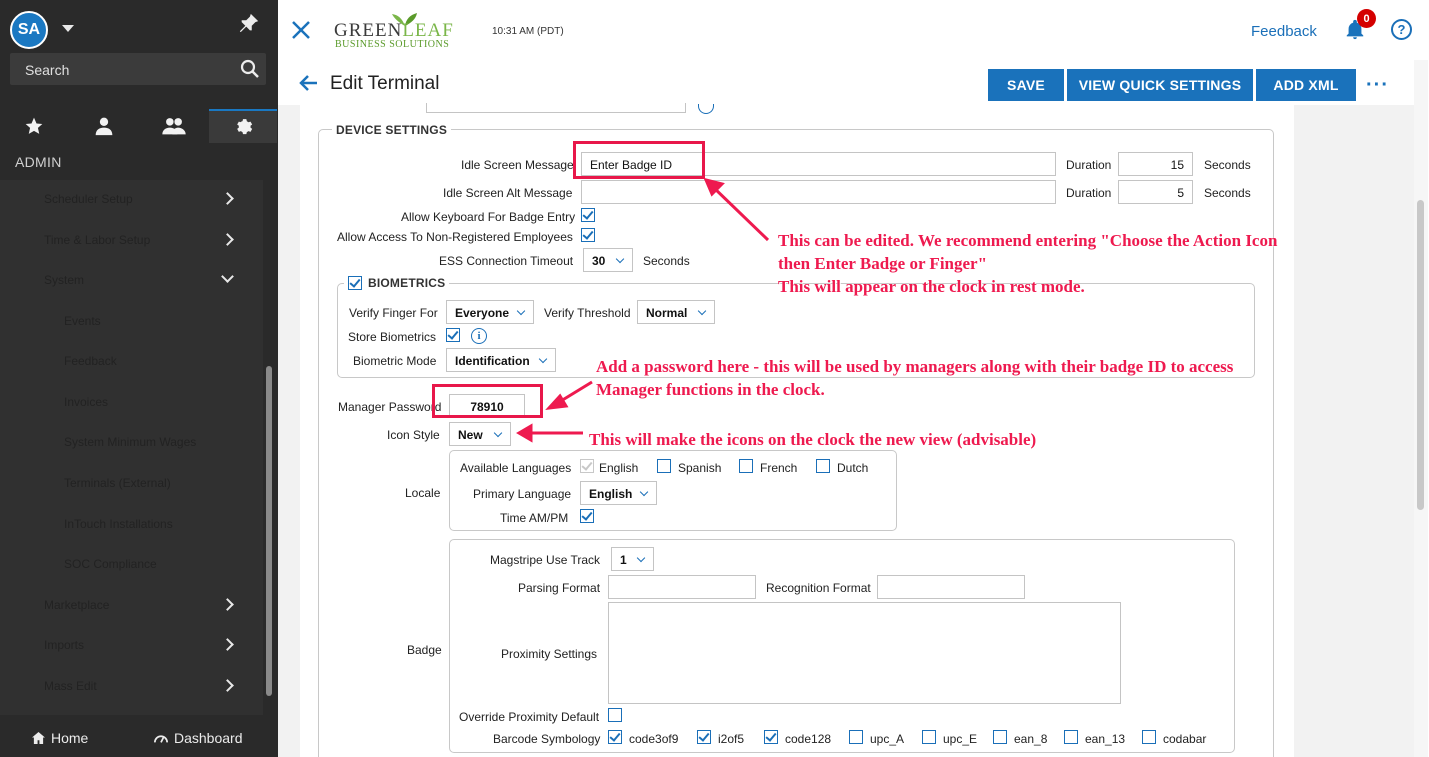 The height and width of the screenshot is (757, 1429). What do you see at coordinates (823, 466) in the screenshot?
I see `language-dutch-checkbox` at bounding box center [823, 466].